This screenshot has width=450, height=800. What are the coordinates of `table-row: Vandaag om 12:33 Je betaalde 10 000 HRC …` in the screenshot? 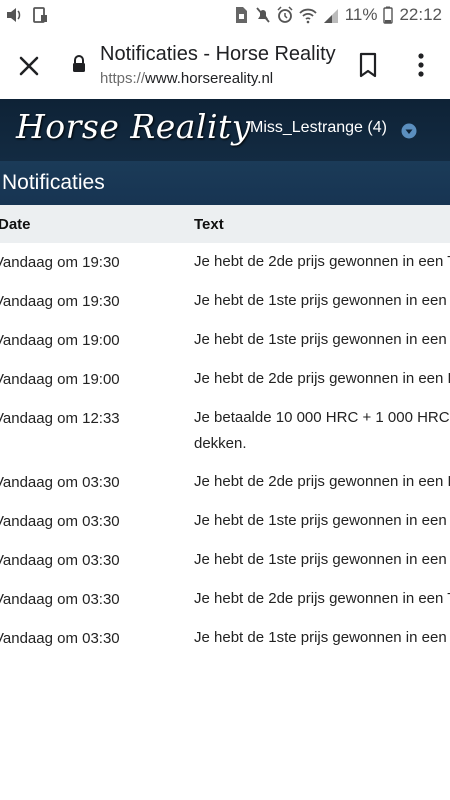 It's located at (225, 431).